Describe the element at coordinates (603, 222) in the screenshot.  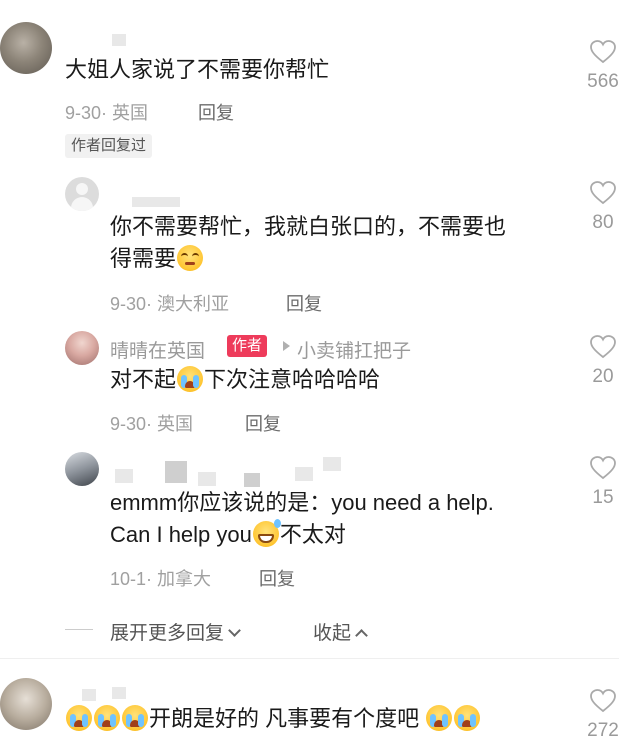
I see `like-count: 80` at that location.